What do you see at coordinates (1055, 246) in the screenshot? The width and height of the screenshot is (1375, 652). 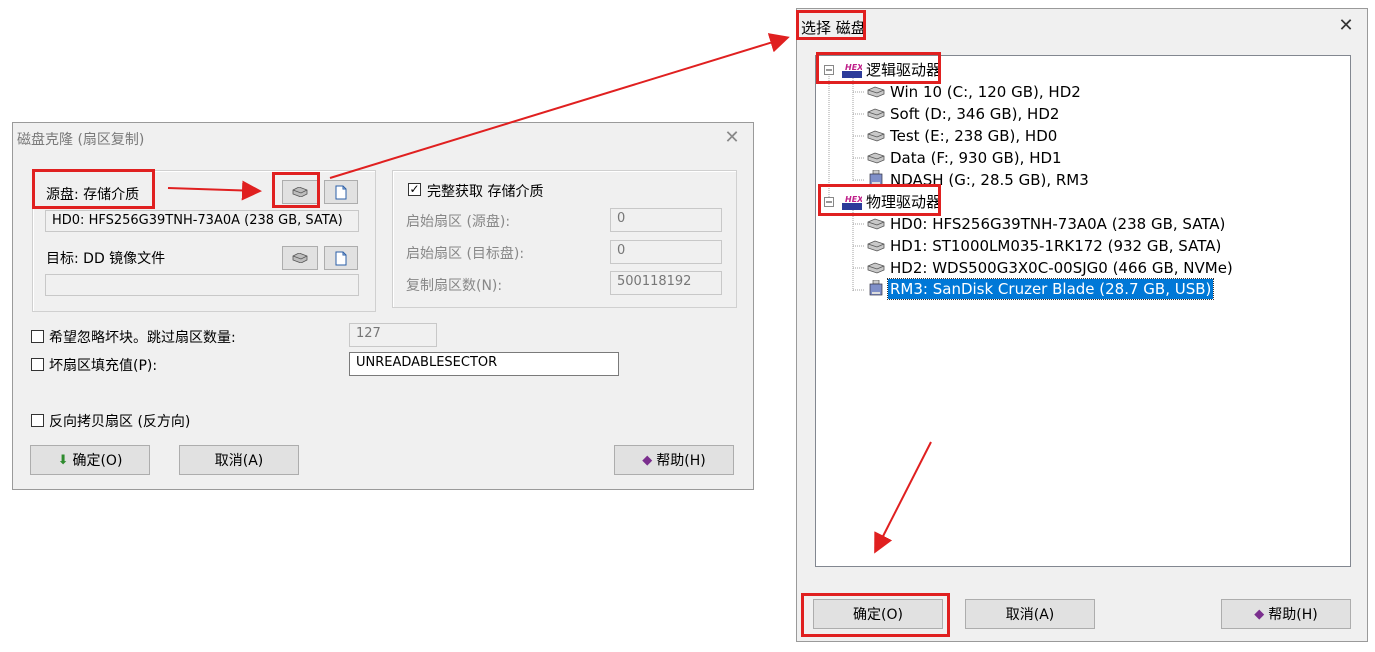 I see `tree-item-physical: HD1: ST1000LM035-1RK172 (932 GB, SATA)` at bounding box center [1055, 246].